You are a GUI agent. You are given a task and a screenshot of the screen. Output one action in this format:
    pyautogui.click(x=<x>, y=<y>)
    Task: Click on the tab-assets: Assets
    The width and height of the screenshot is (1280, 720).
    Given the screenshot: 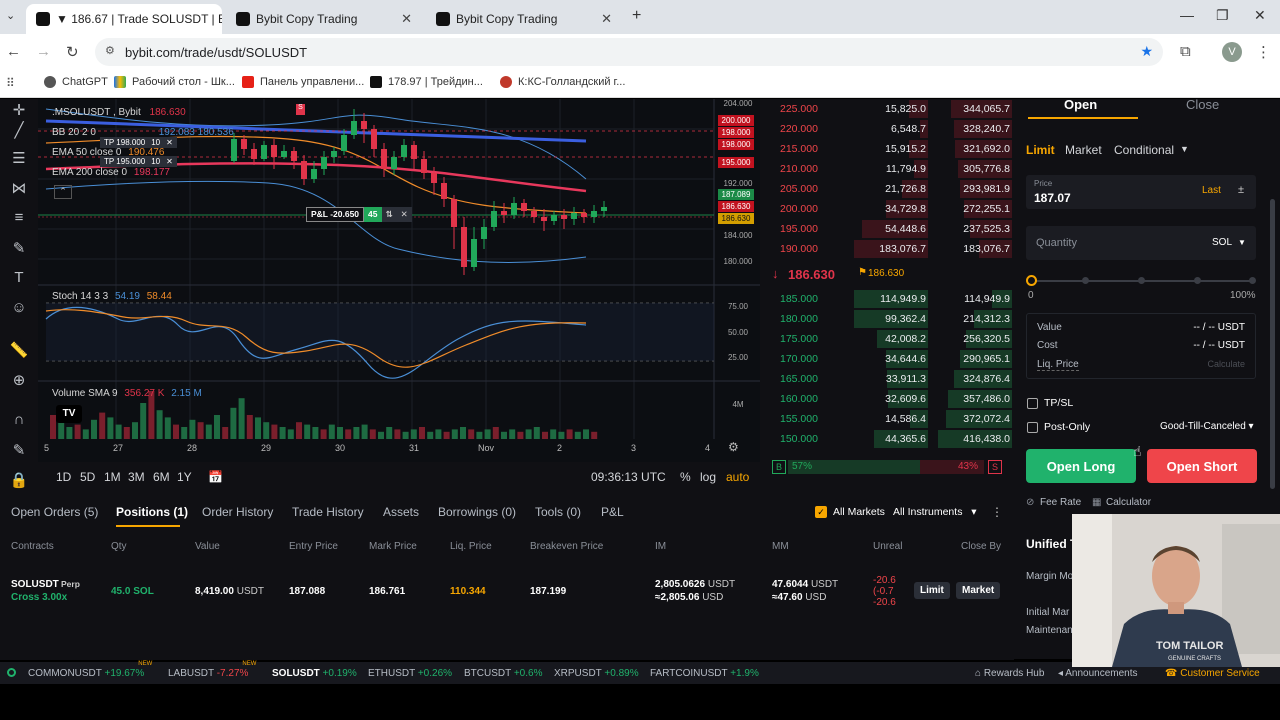 What is the action you would take?
    pyautogui.click(x=401, y=512)
    